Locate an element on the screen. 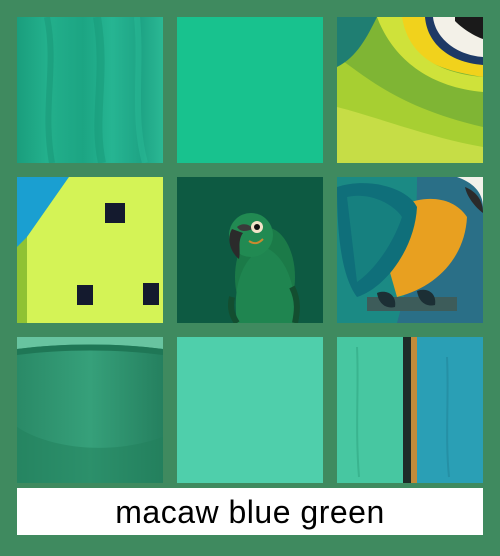 The width and height of the screenshot is (500, 556). lime-house-image is located at coordinates (90, 250).